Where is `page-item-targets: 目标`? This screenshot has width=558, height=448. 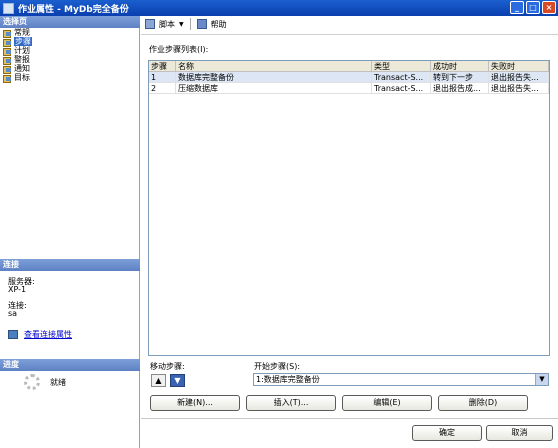 page-item-targets: 目标 is located at coordinates (17, 78).